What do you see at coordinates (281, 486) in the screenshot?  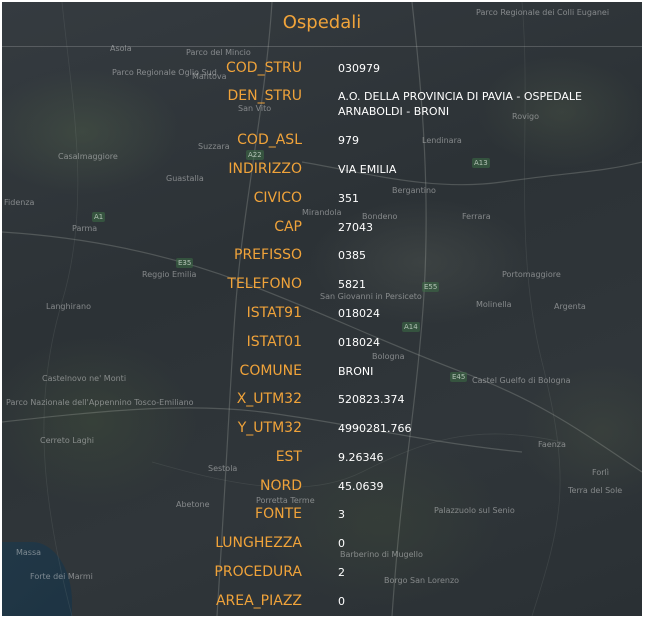 I see `field-key: NORD` at bounding box center [281, 486].